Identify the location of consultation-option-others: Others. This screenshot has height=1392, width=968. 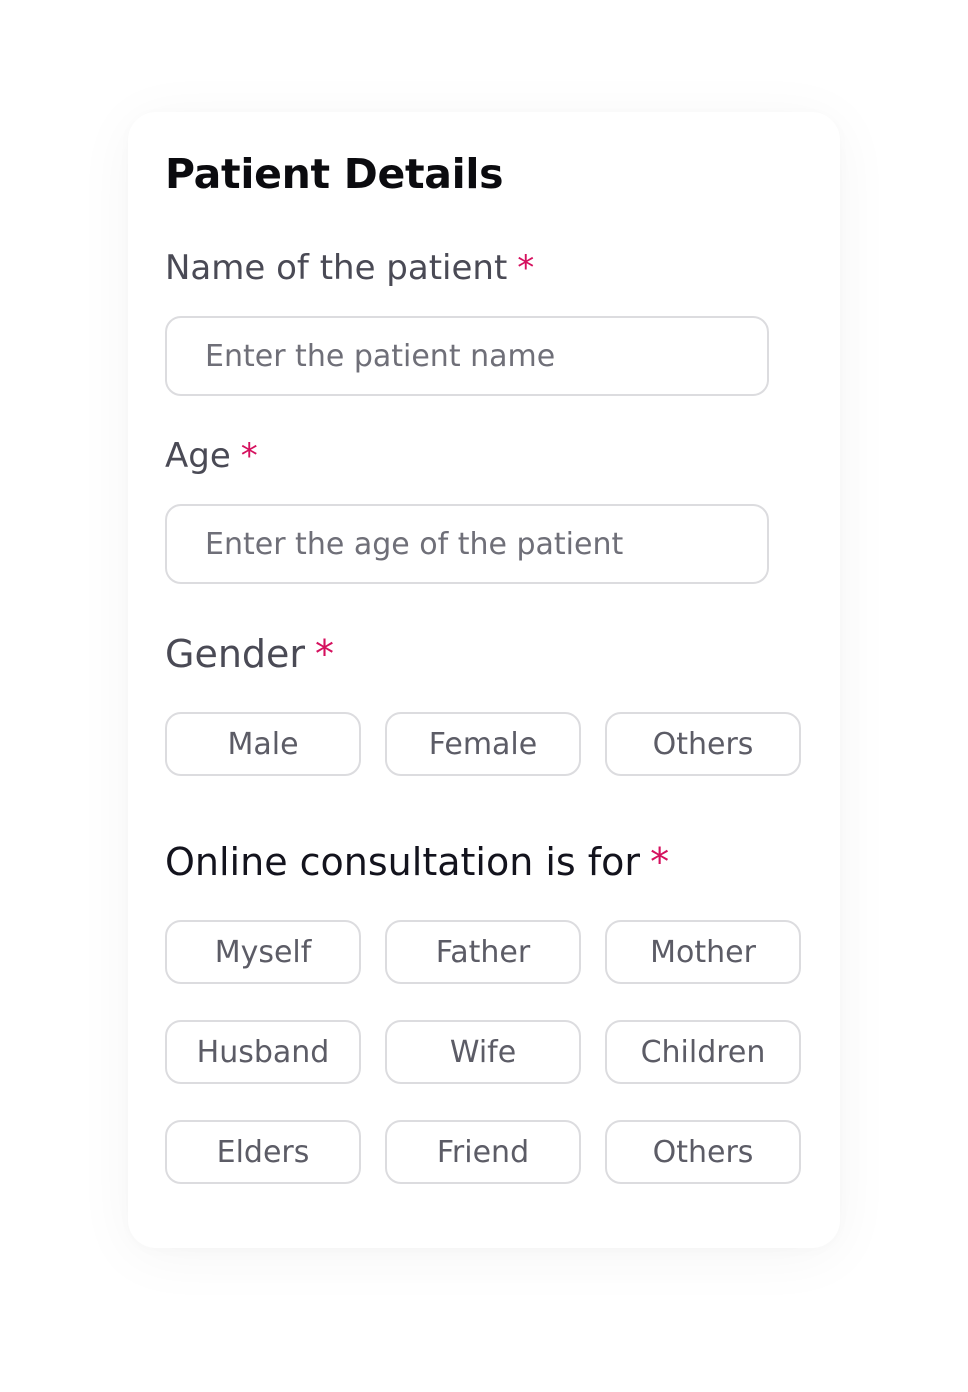
(703, 1152).